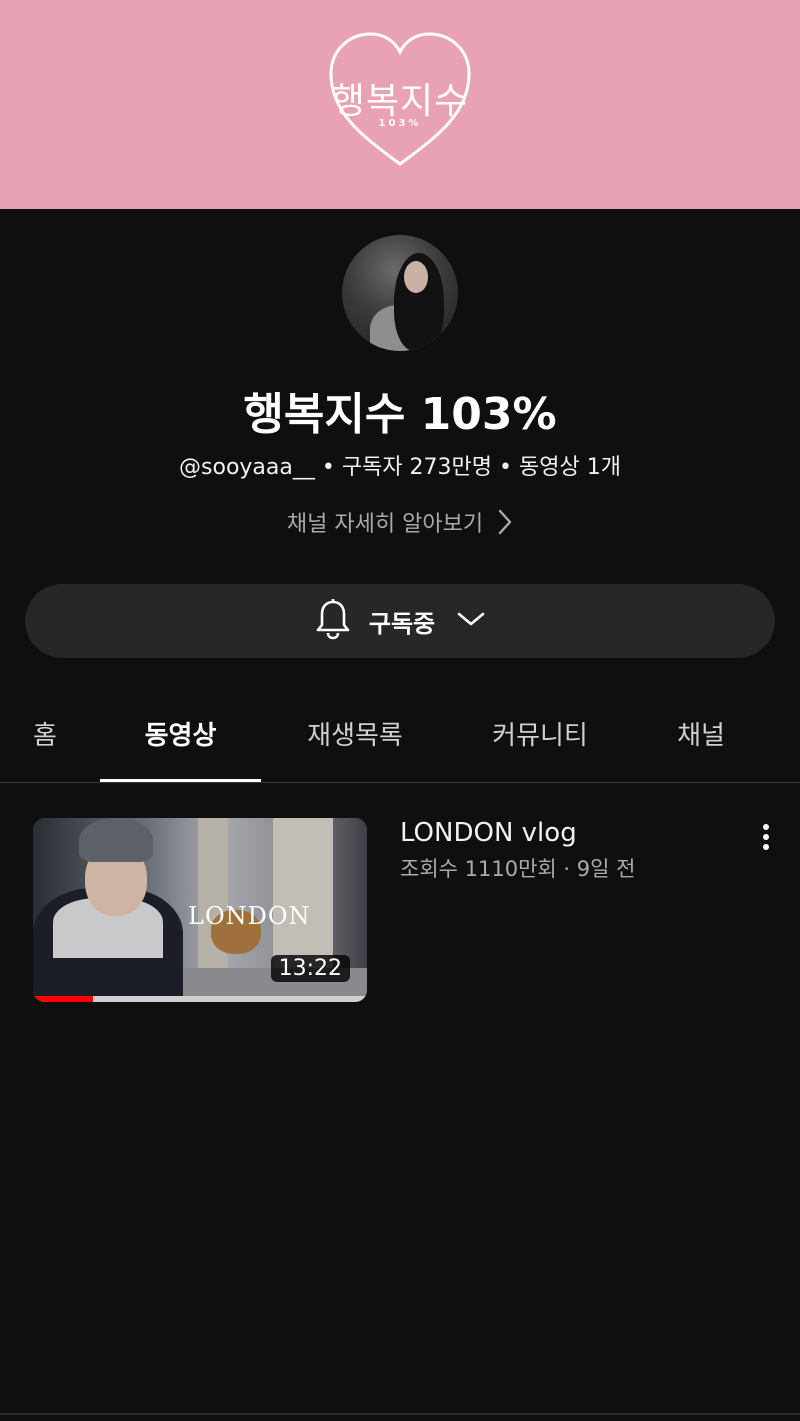 This screenshot has width=800, height=1421. I want to click on more-vert-icon, so click(766, 837).